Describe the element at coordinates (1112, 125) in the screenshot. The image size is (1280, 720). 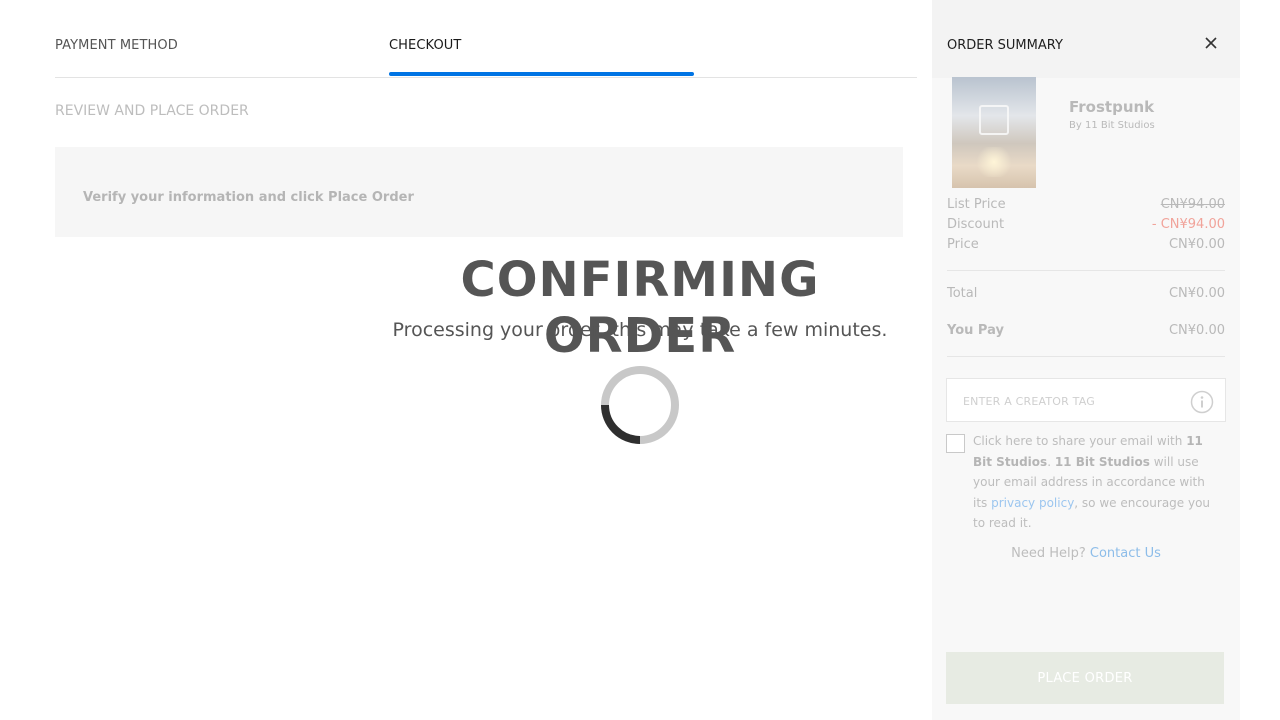
I see `product-publisher: By 11 Bit Studios` at that location.